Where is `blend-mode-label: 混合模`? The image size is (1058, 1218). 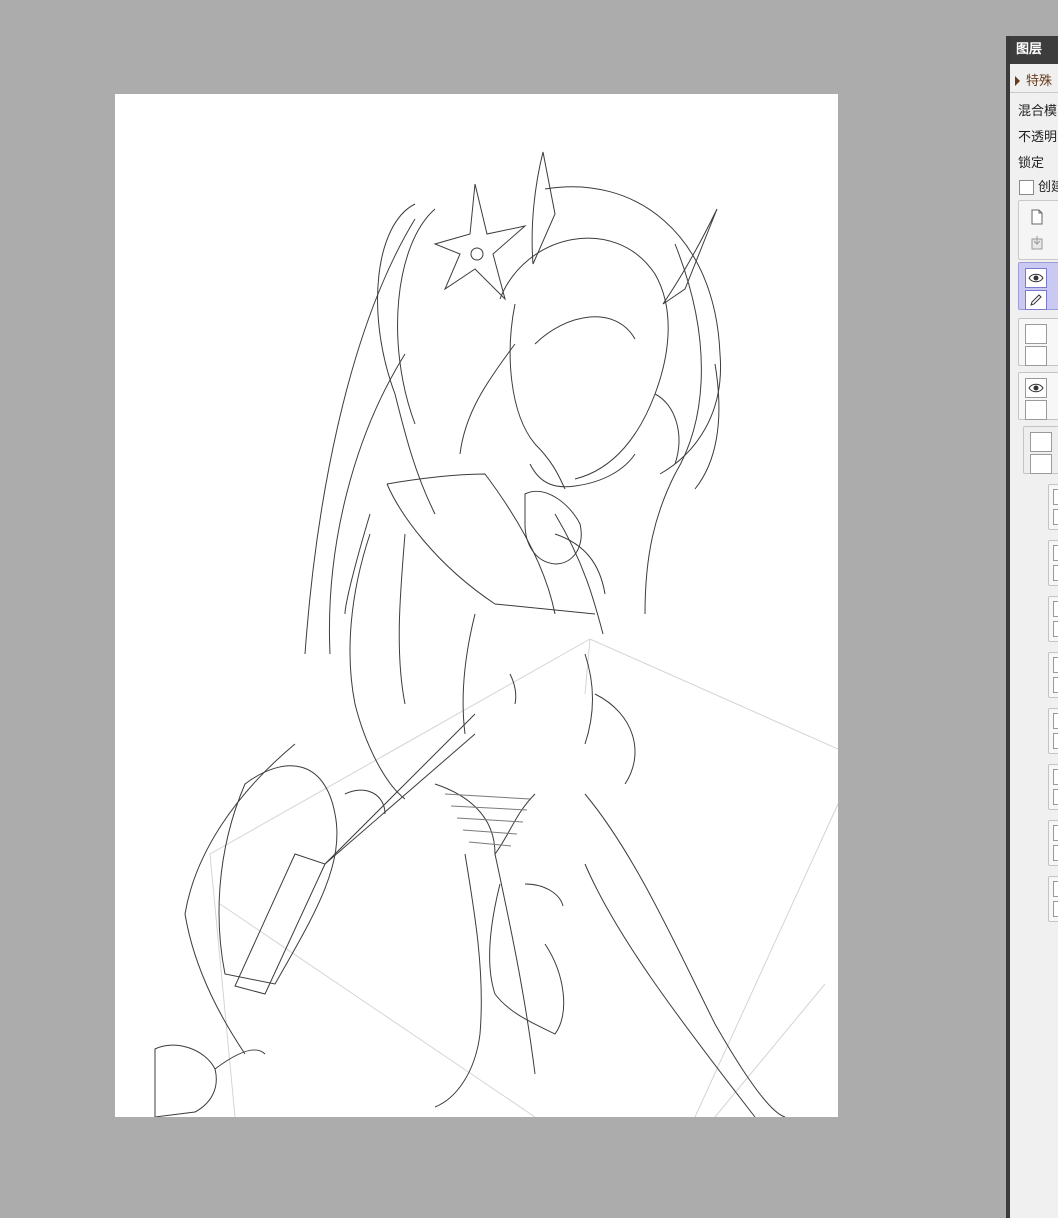
blend-mode-label: 混合模 is located at coordinates (1038, 111).